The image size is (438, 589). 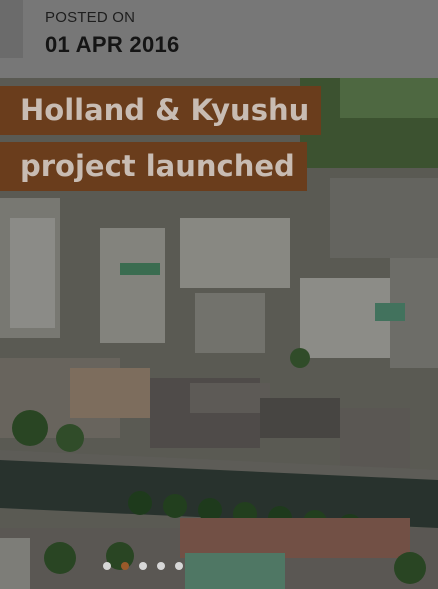 I want to click on post-title-line-1: Holland & Kyushu, so click(x=161, y=110).